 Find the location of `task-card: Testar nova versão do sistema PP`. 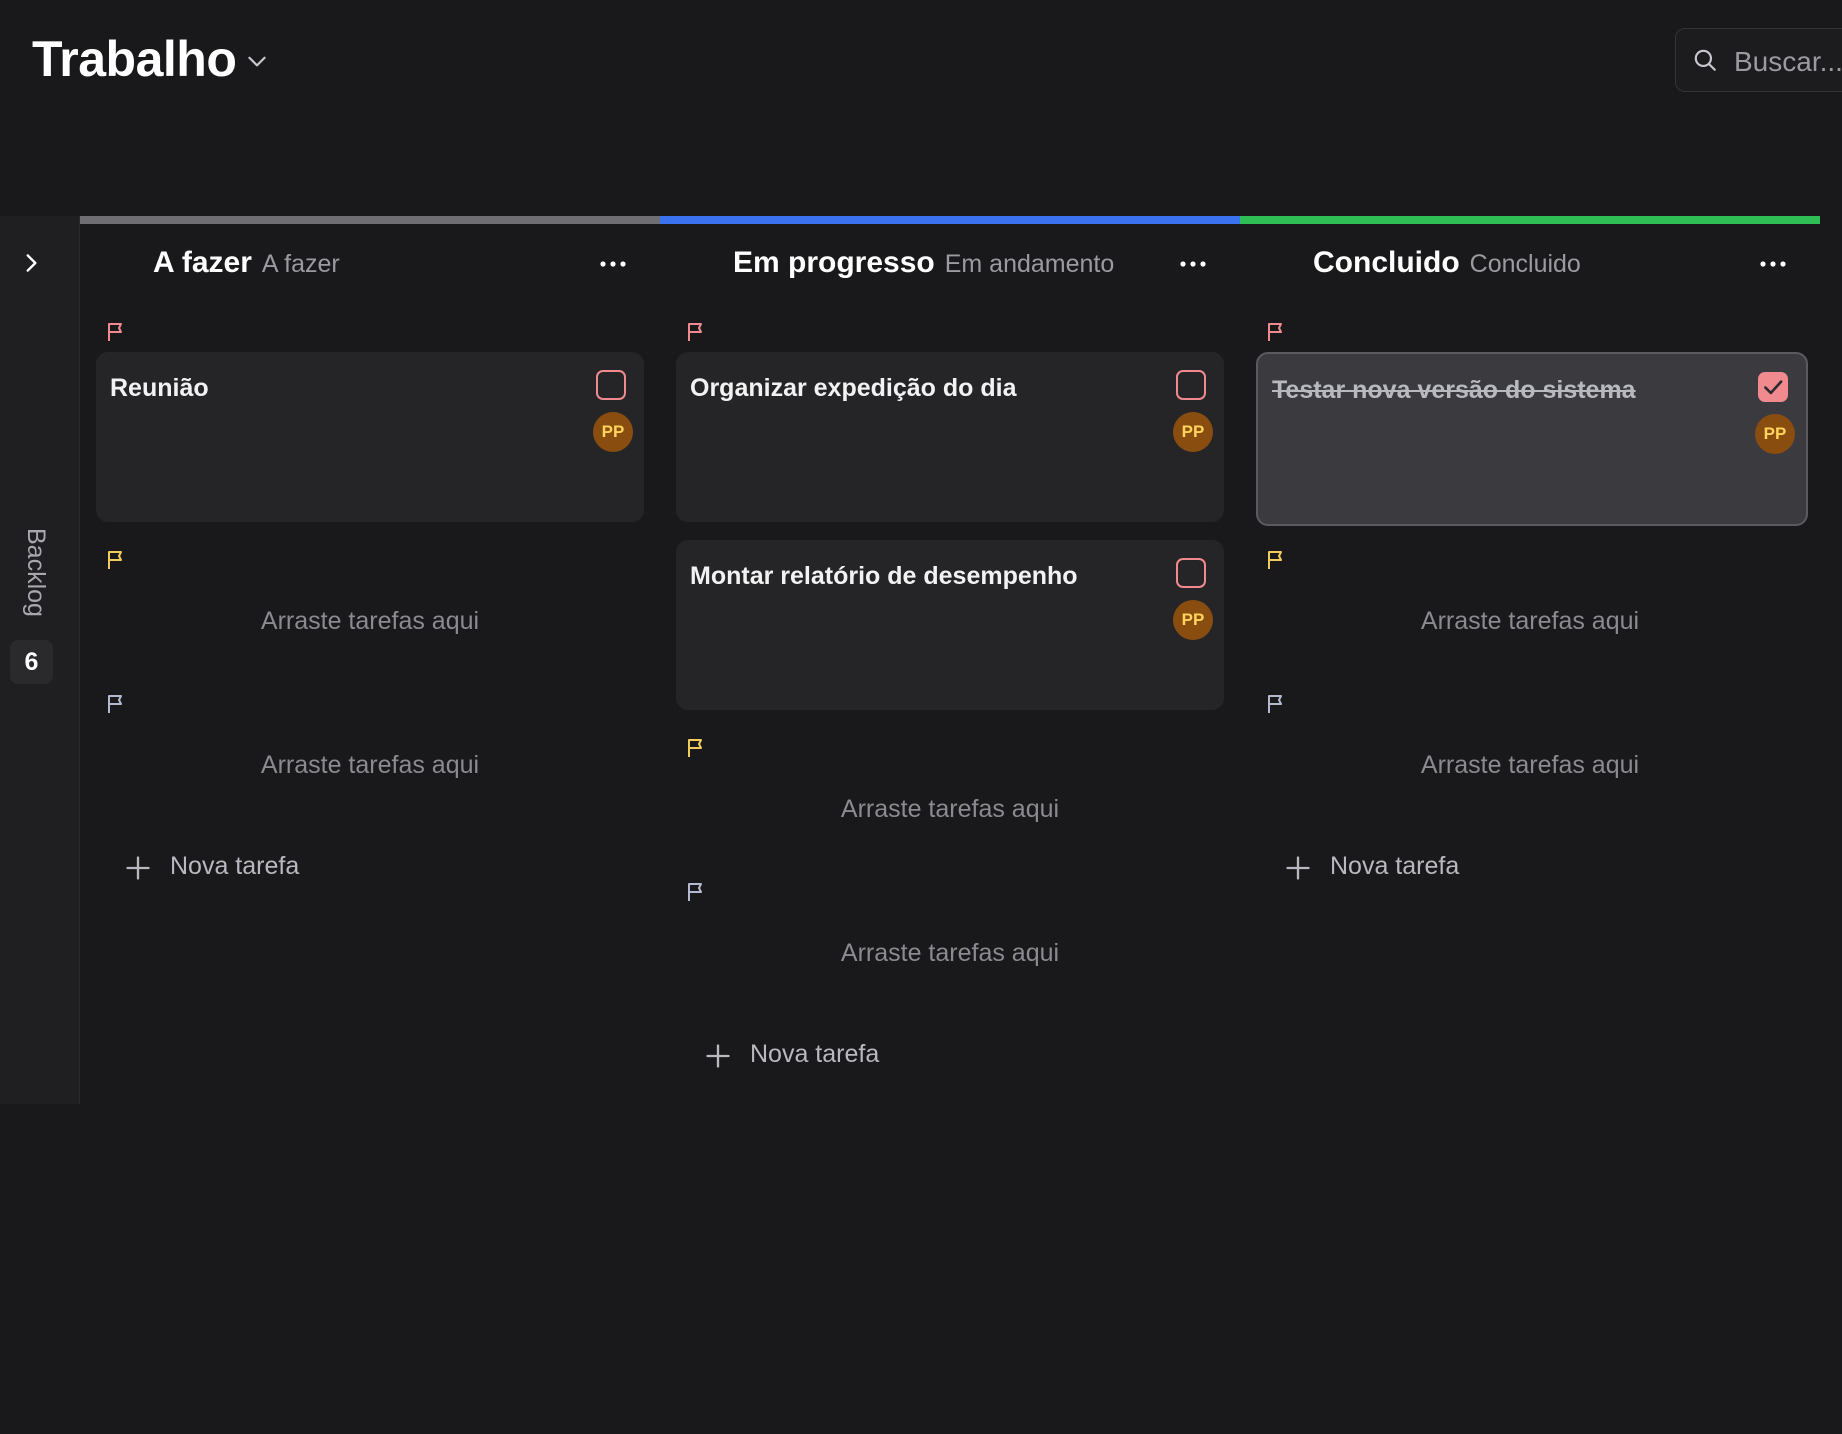

task-card: Testar nova versão do sistema PP is located at coordinates (1532, 439).